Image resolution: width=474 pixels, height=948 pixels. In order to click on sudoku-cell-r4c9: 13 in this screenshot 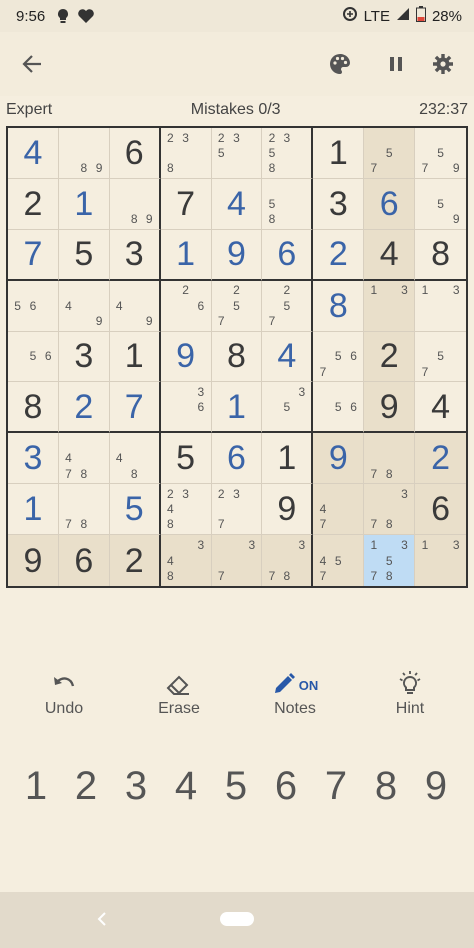, I will do `click(440, 306)`.